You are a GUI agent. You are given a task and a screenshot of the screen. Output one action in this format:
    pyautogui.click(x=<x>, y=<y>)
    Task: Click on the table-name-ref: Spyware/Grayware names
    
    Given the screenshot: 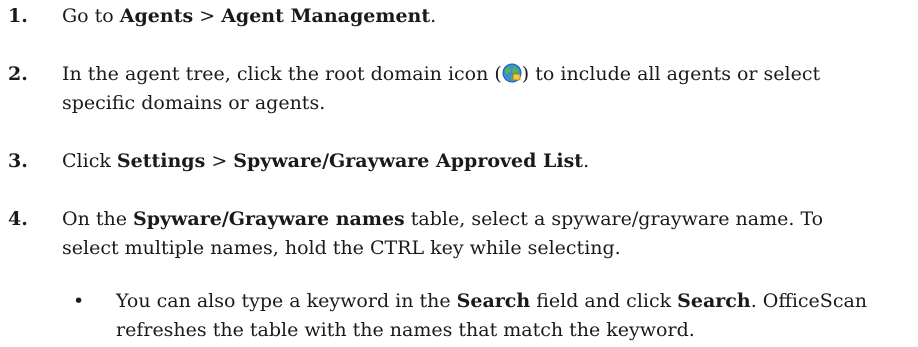 What is the action you would take?
    pyautogui.click(x=269, y=219)
    